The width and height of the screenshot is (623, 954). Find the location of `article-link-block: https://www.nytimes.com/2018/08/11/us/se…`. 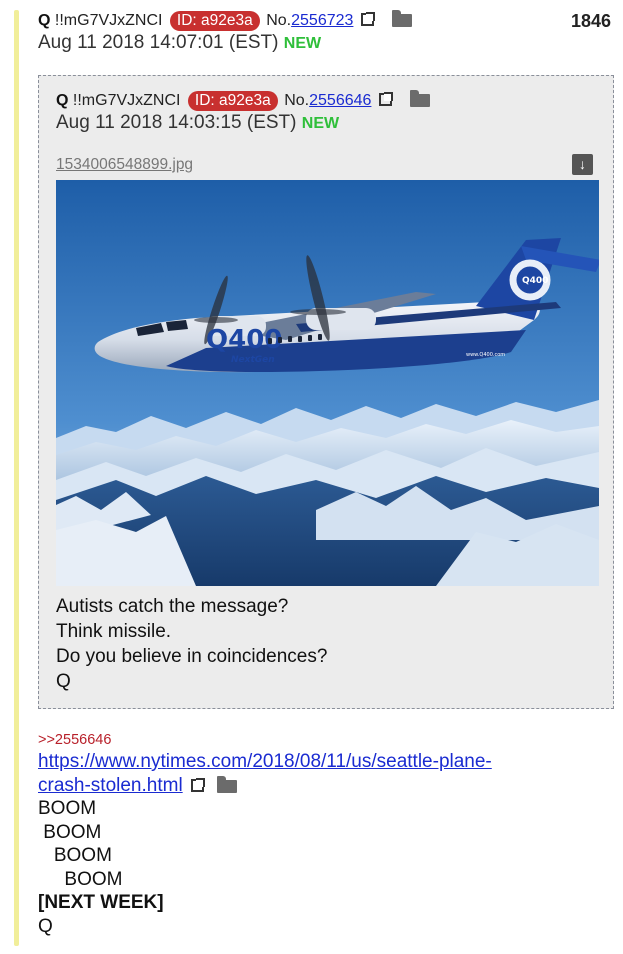

article-link-block: https://www.nytimes.com/2018/08/11/us/se… is located at coordinates (323, 773).